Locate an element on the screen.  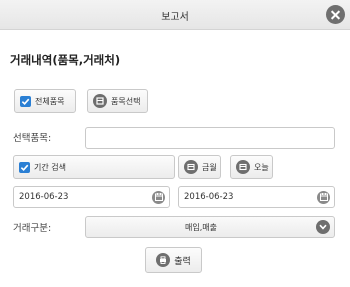
trade-type-label: 거래구분: is located at coordinates (32, 228).